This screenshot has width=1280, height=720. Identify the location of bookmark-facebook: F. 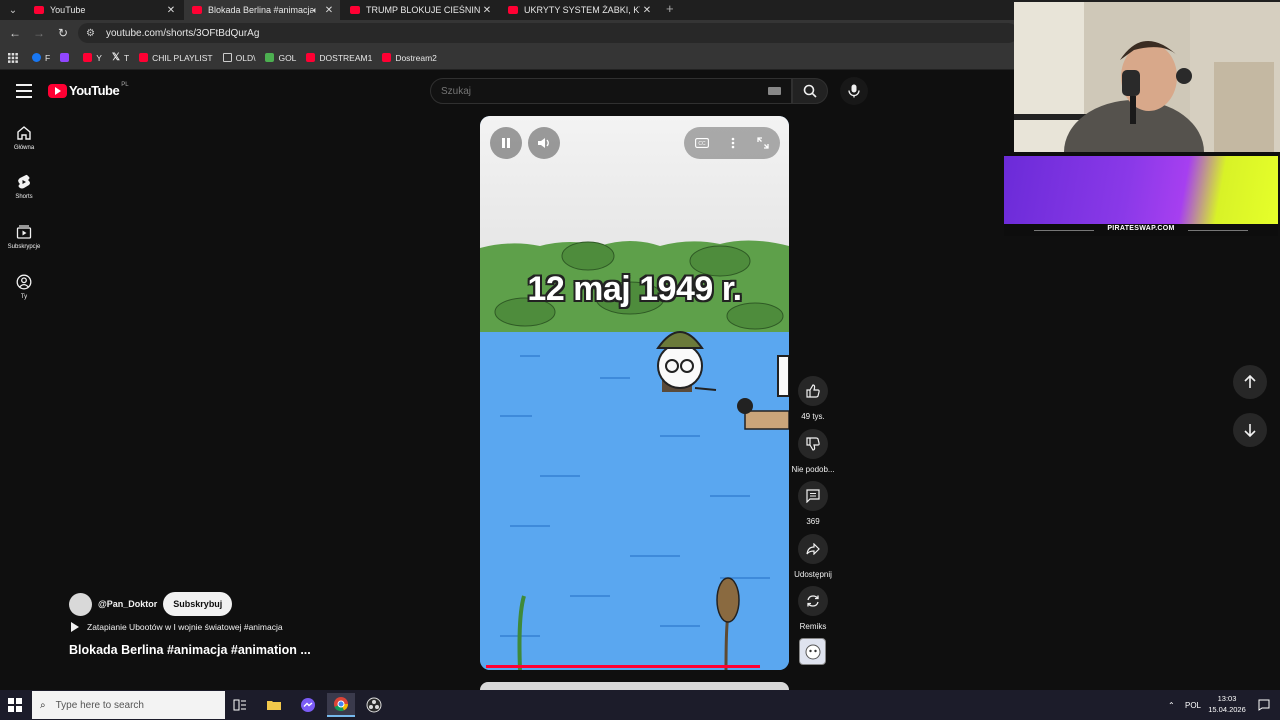
(41, 58).